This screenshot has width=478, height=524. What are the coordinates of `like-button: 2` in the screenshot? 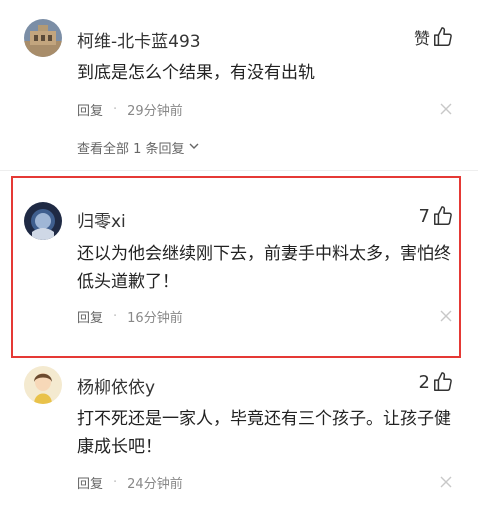 It's located at (436, 382).